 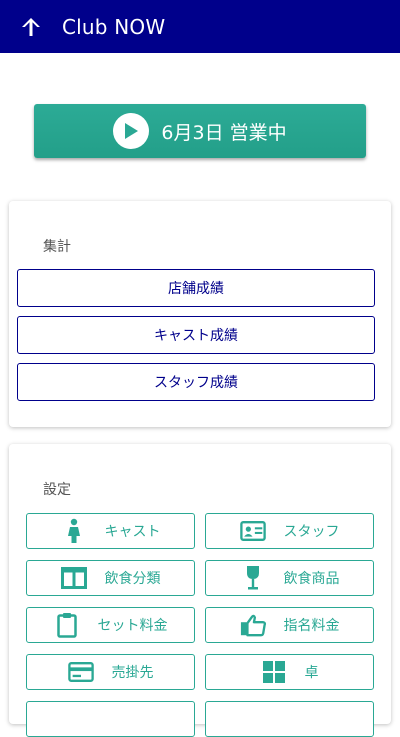 What do you see at coordinates (252, 531) in the screenshot?
I see `id-card-icon` at bounding box center [252, 531].